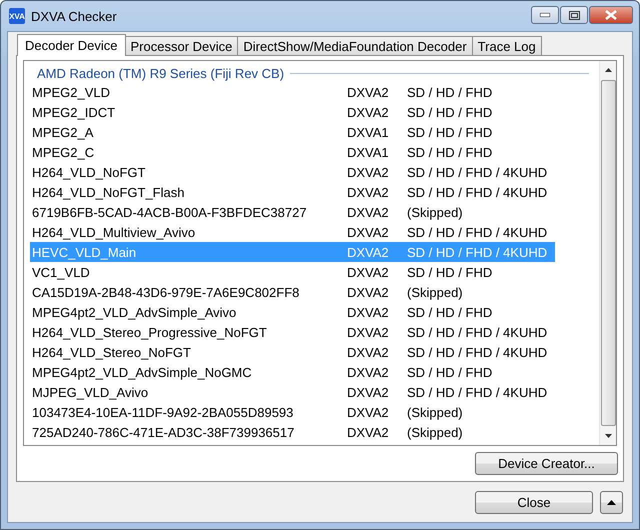 The height and width of the screenshot is (530, 640). I want to click on list-row: MJPEG_VLD_Avivo DXVA2 SD / HD / FHD / 4KUHD, so click(292, 392).